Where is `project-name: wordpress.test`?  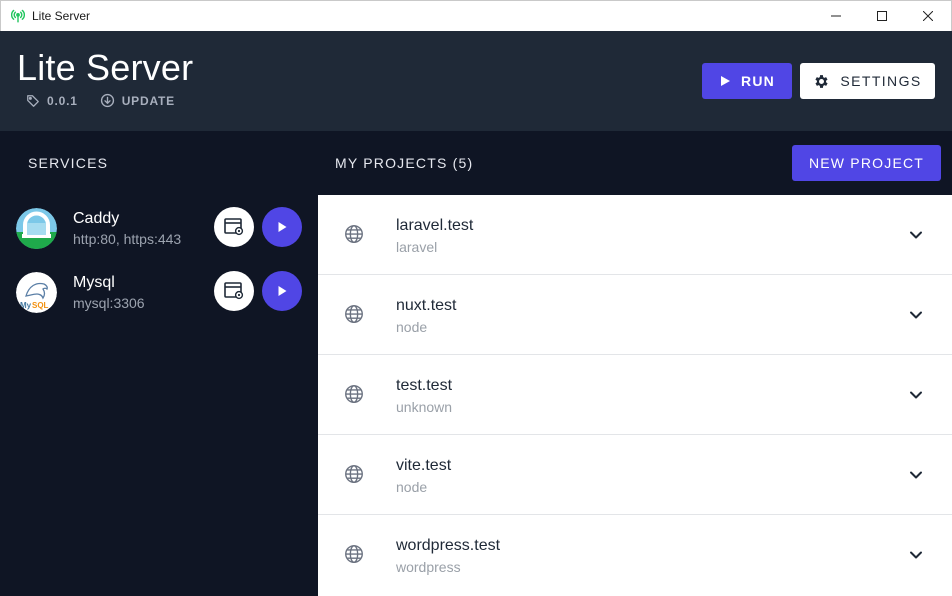 project-name: wordpress.test is located at coordinates (448, 545).